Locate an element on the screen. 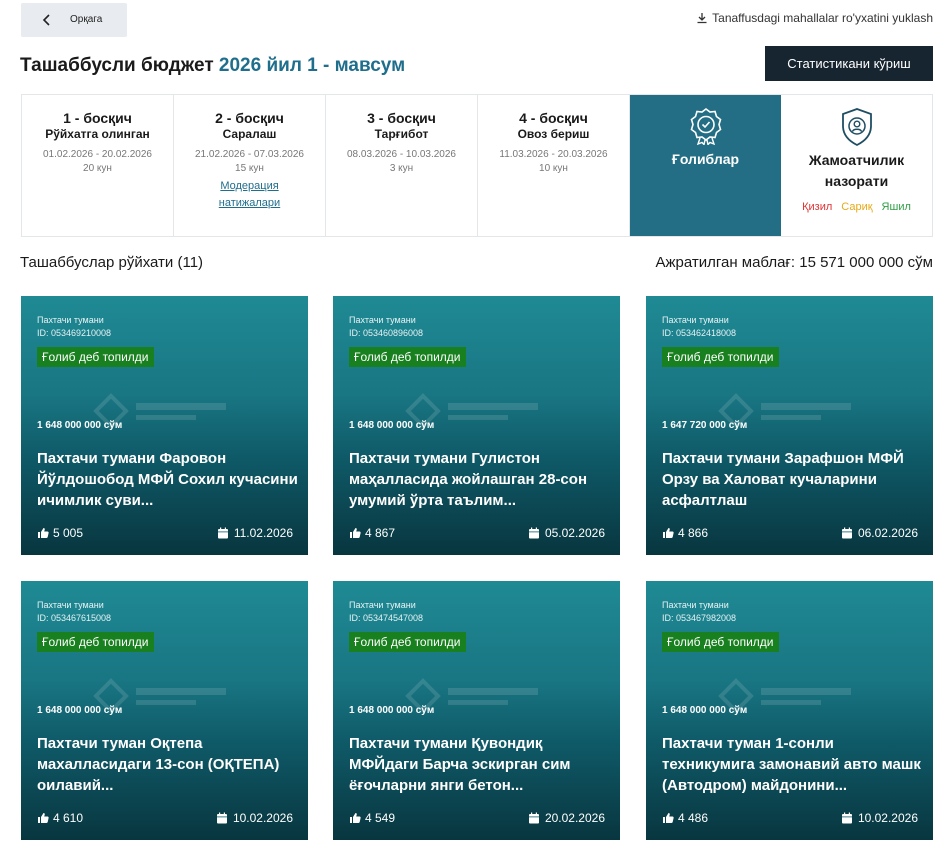 The image size is (949, 854). winners-tab: Ғолиблар is located at coordinates (705, 165).